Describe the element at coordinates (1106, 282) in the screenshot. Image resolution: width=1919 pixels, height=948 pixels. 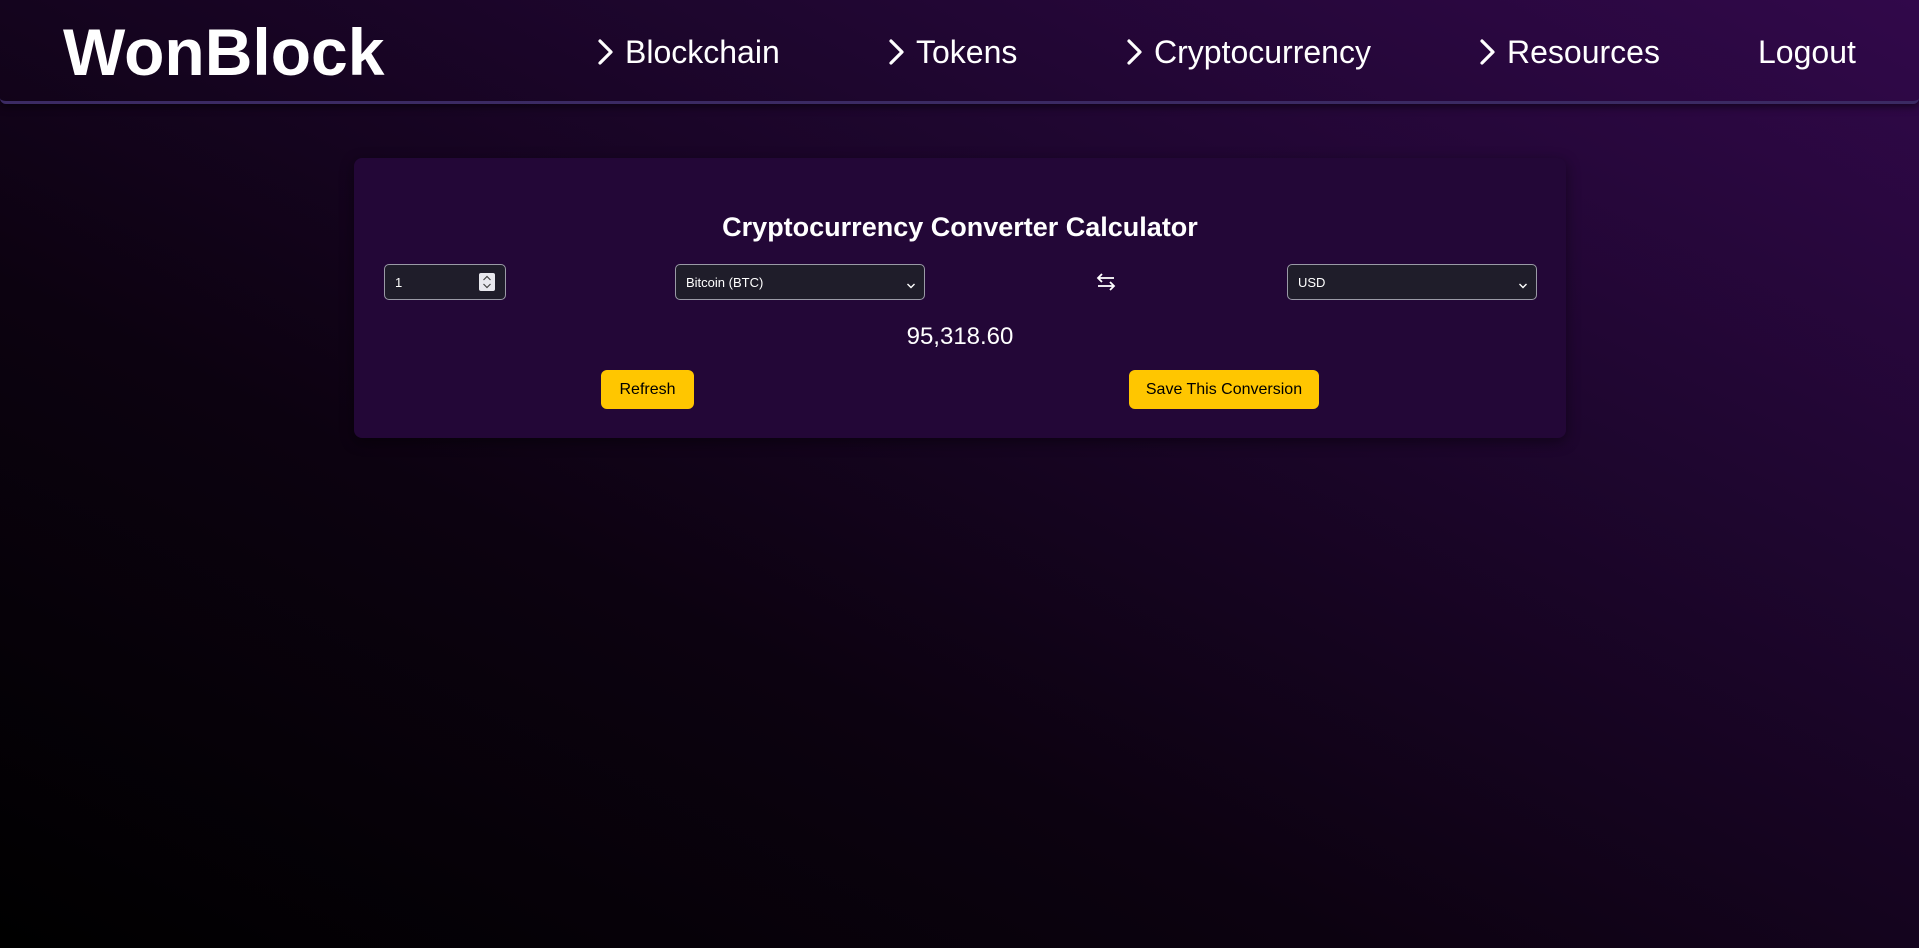
I see `swap-icon` at that location.